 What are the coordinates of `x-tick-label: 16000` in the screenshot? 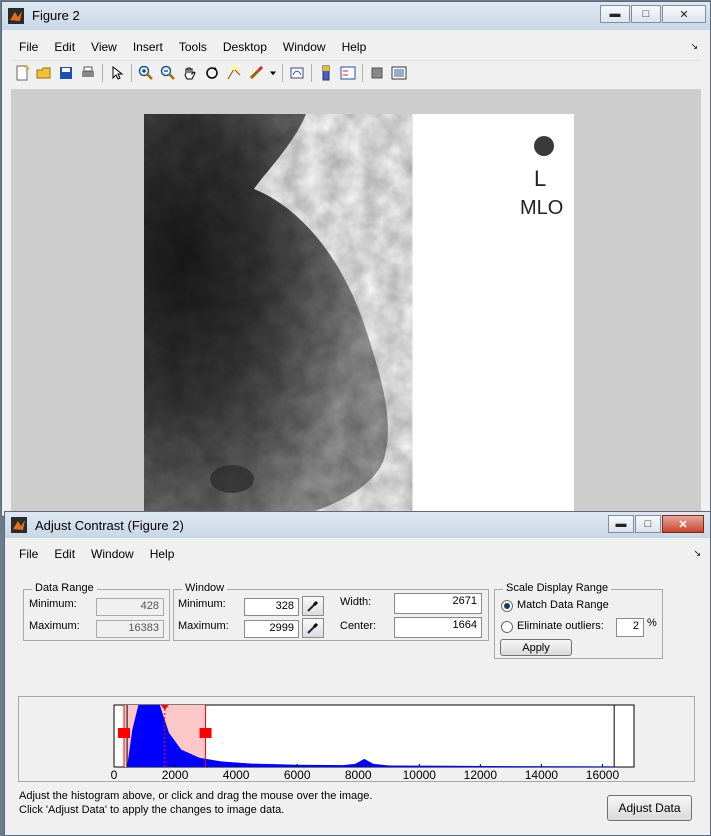 It's located at (603, 774).